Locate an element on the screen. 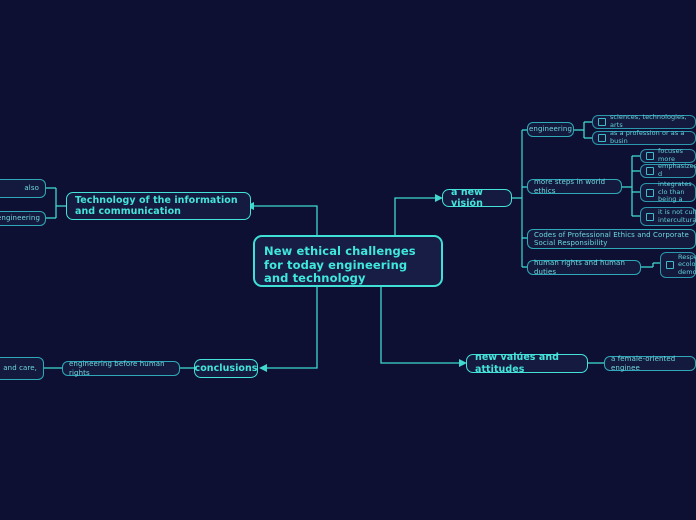 The image size is (696, 520). branch-new-values-attitudes-label: new valúes and attitudes is located at coordinates (517, 363).